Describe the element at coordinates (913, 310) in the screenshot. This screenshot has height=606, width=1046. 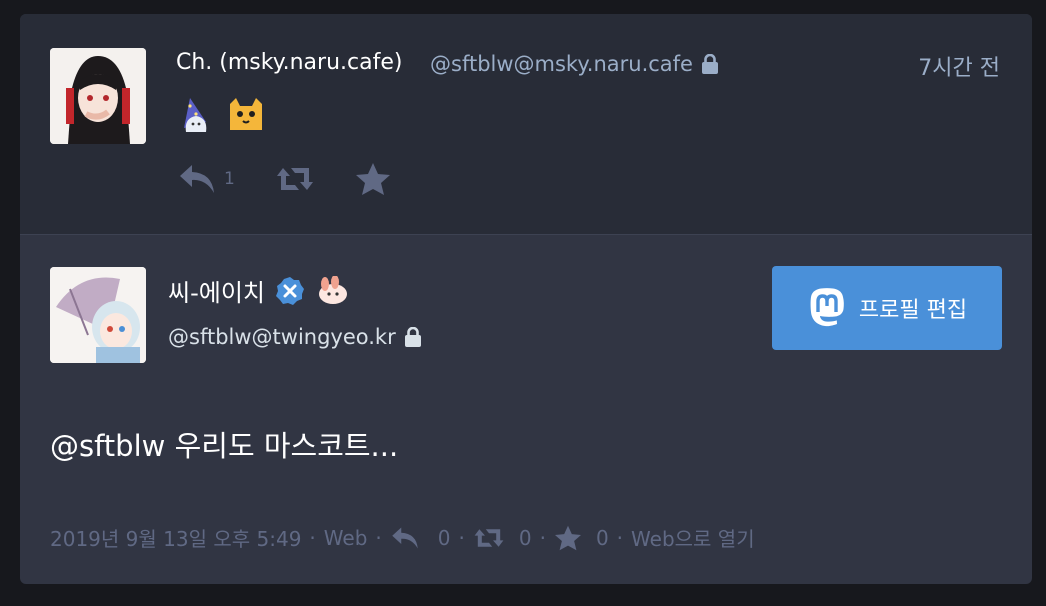
I see `edit-profile-label: 프로필 편집` at that location.